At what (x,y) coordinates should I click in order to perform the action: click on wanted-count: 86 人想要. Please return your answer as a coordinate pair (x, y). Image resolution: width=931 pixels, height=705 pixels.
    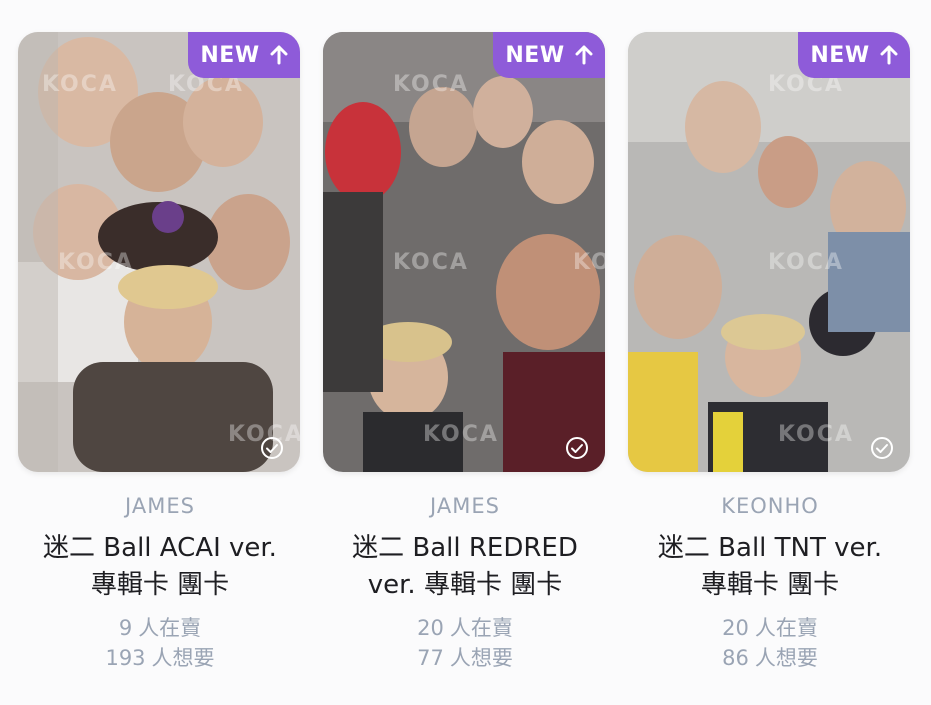
    Looking at the image, I should click on (770, 657).